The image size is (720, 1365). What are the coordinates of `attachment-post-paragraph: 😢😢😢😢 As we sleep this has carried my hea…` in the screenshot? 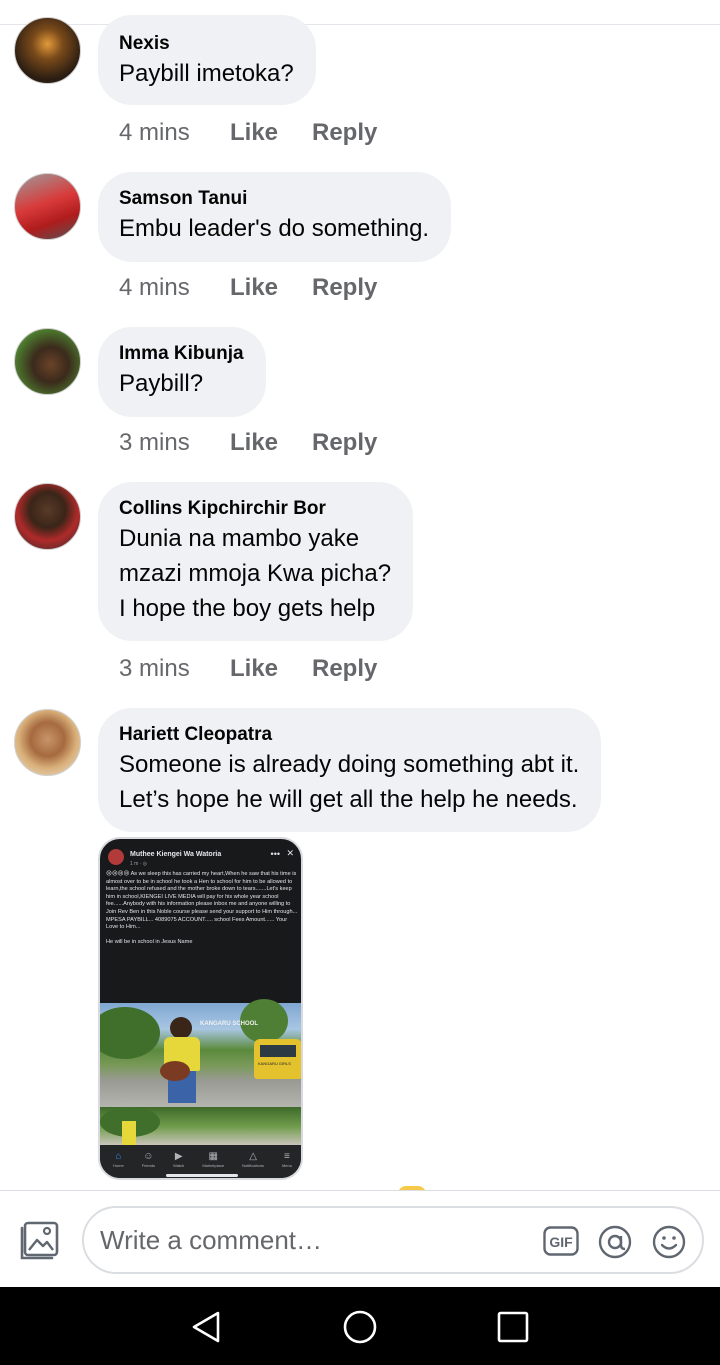 It's located at (202, 901).